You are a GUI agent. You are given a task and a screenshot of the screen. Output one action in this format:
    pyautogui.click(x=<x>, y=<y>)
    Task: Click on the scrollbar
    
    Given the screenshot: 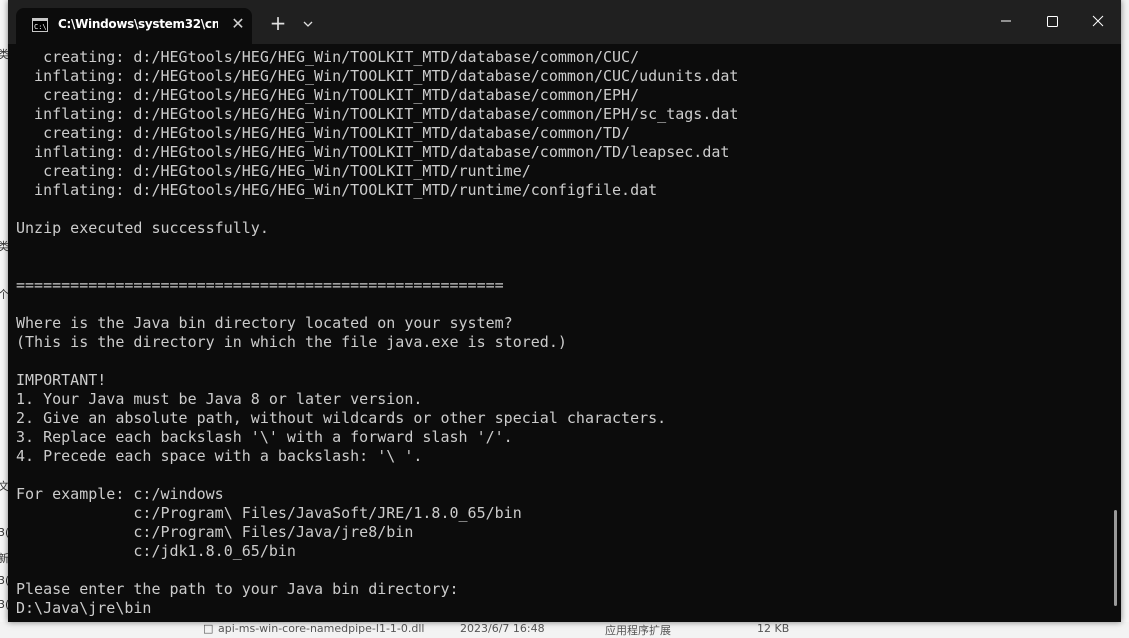 What is the action you would take?
    pyautogui.click(x=1116, y=333)
    